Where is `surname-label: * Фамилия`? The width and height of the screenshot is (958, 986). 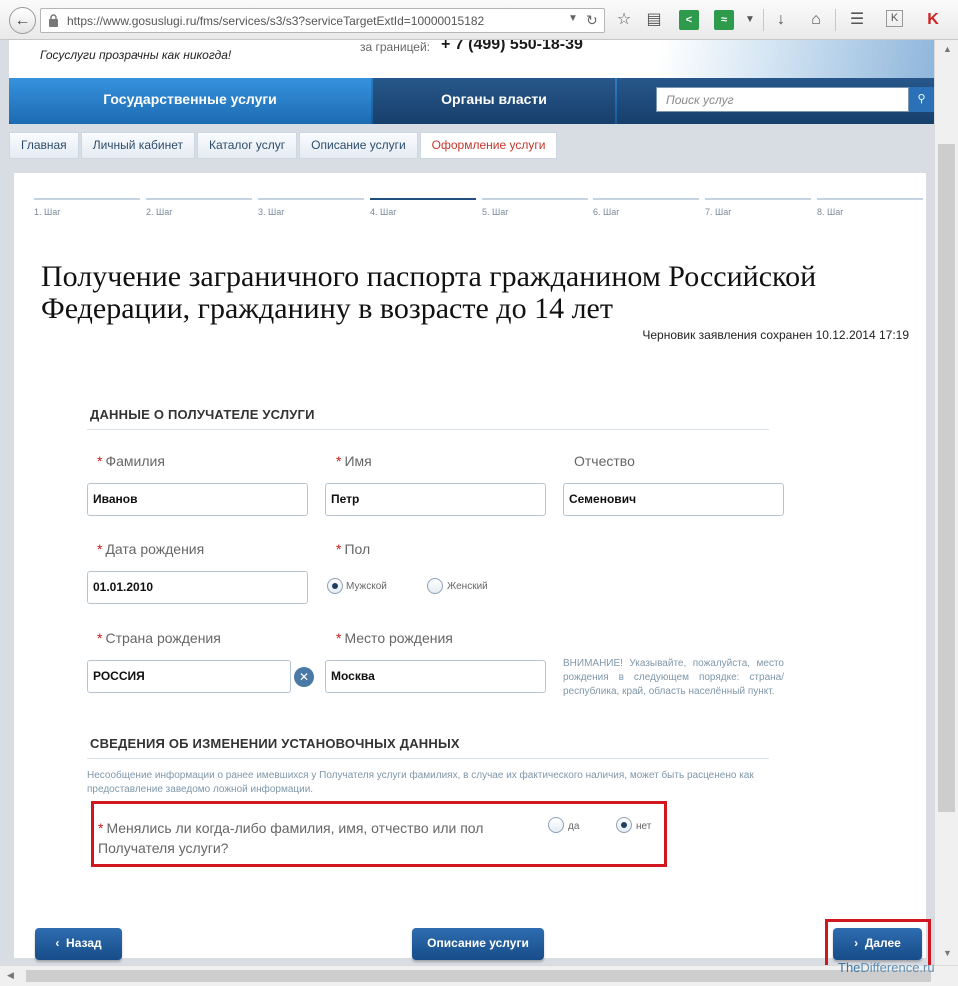
surname-label: * Фамилия is located at coordinates (131, 461).